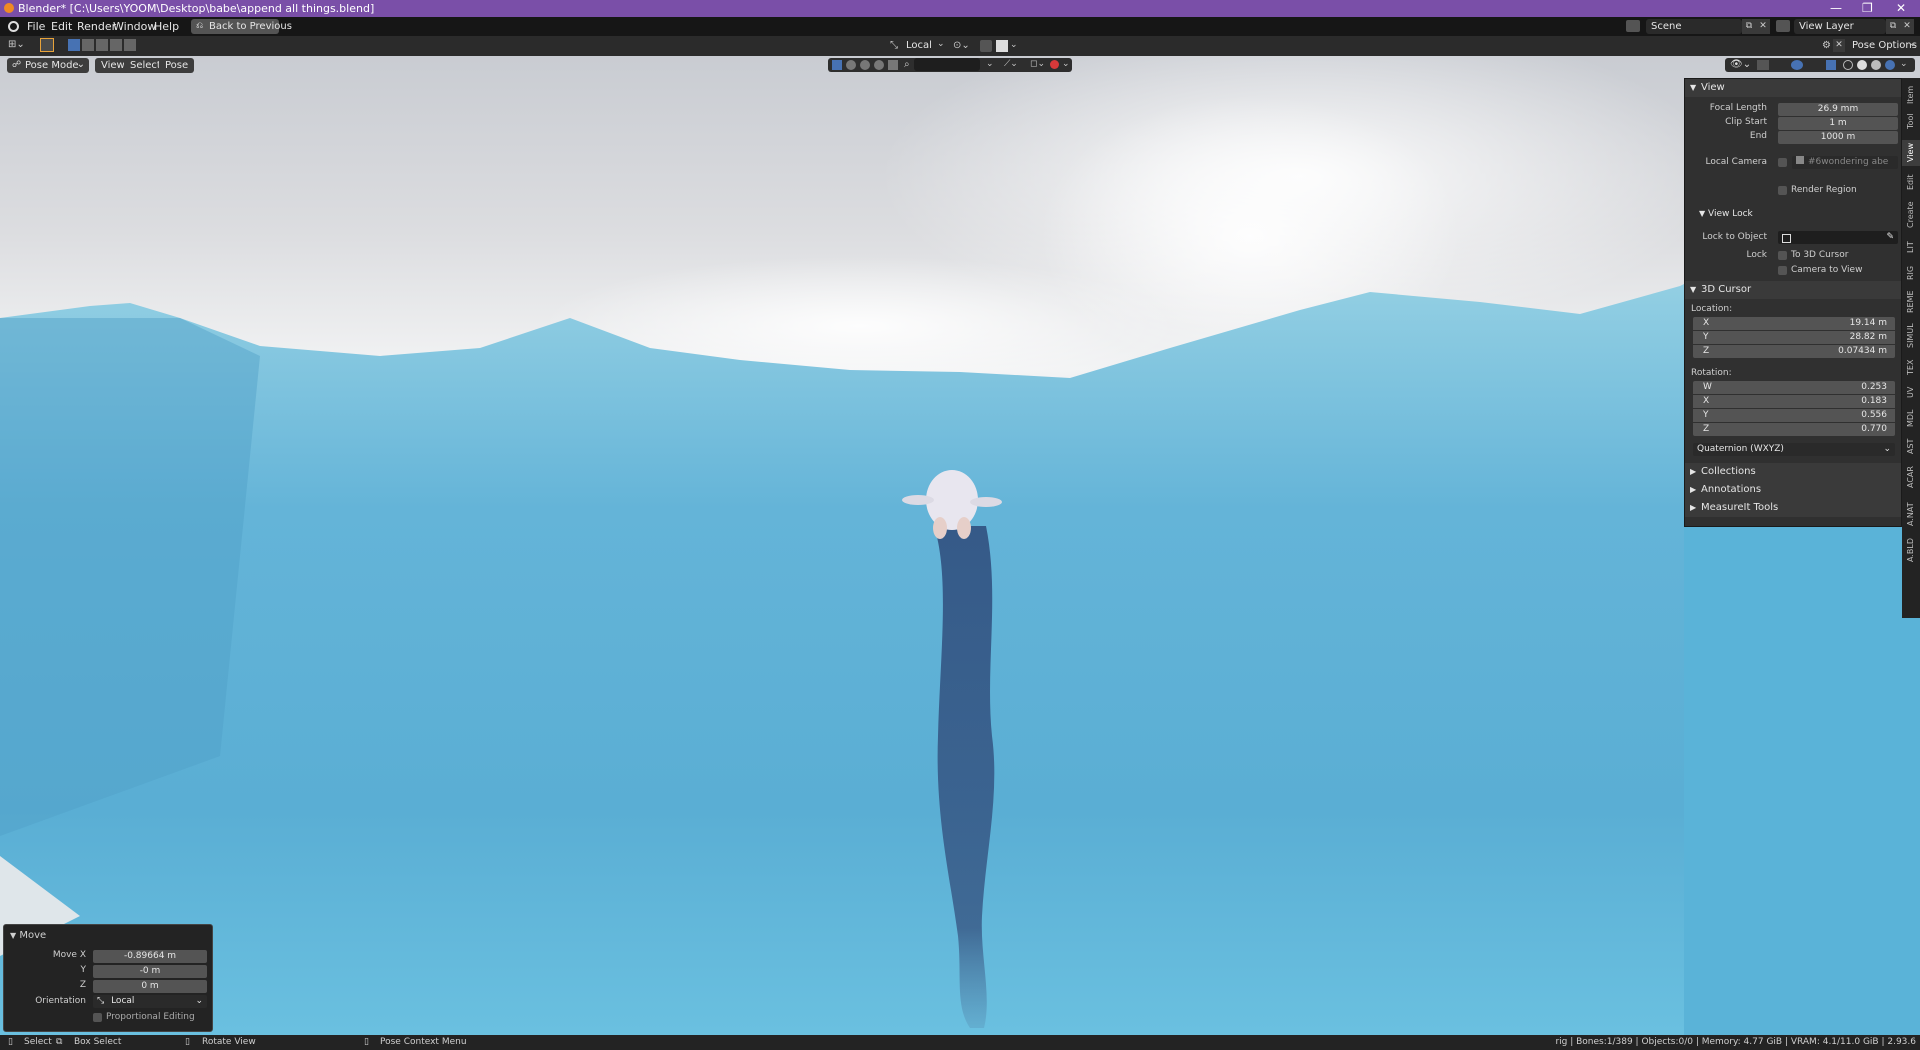 This screenshot has height=1050, width=1920. What do you see at coordinates (986, 46) in the screenshot?
I see `snap-icon` at bounding box center [986, 46].